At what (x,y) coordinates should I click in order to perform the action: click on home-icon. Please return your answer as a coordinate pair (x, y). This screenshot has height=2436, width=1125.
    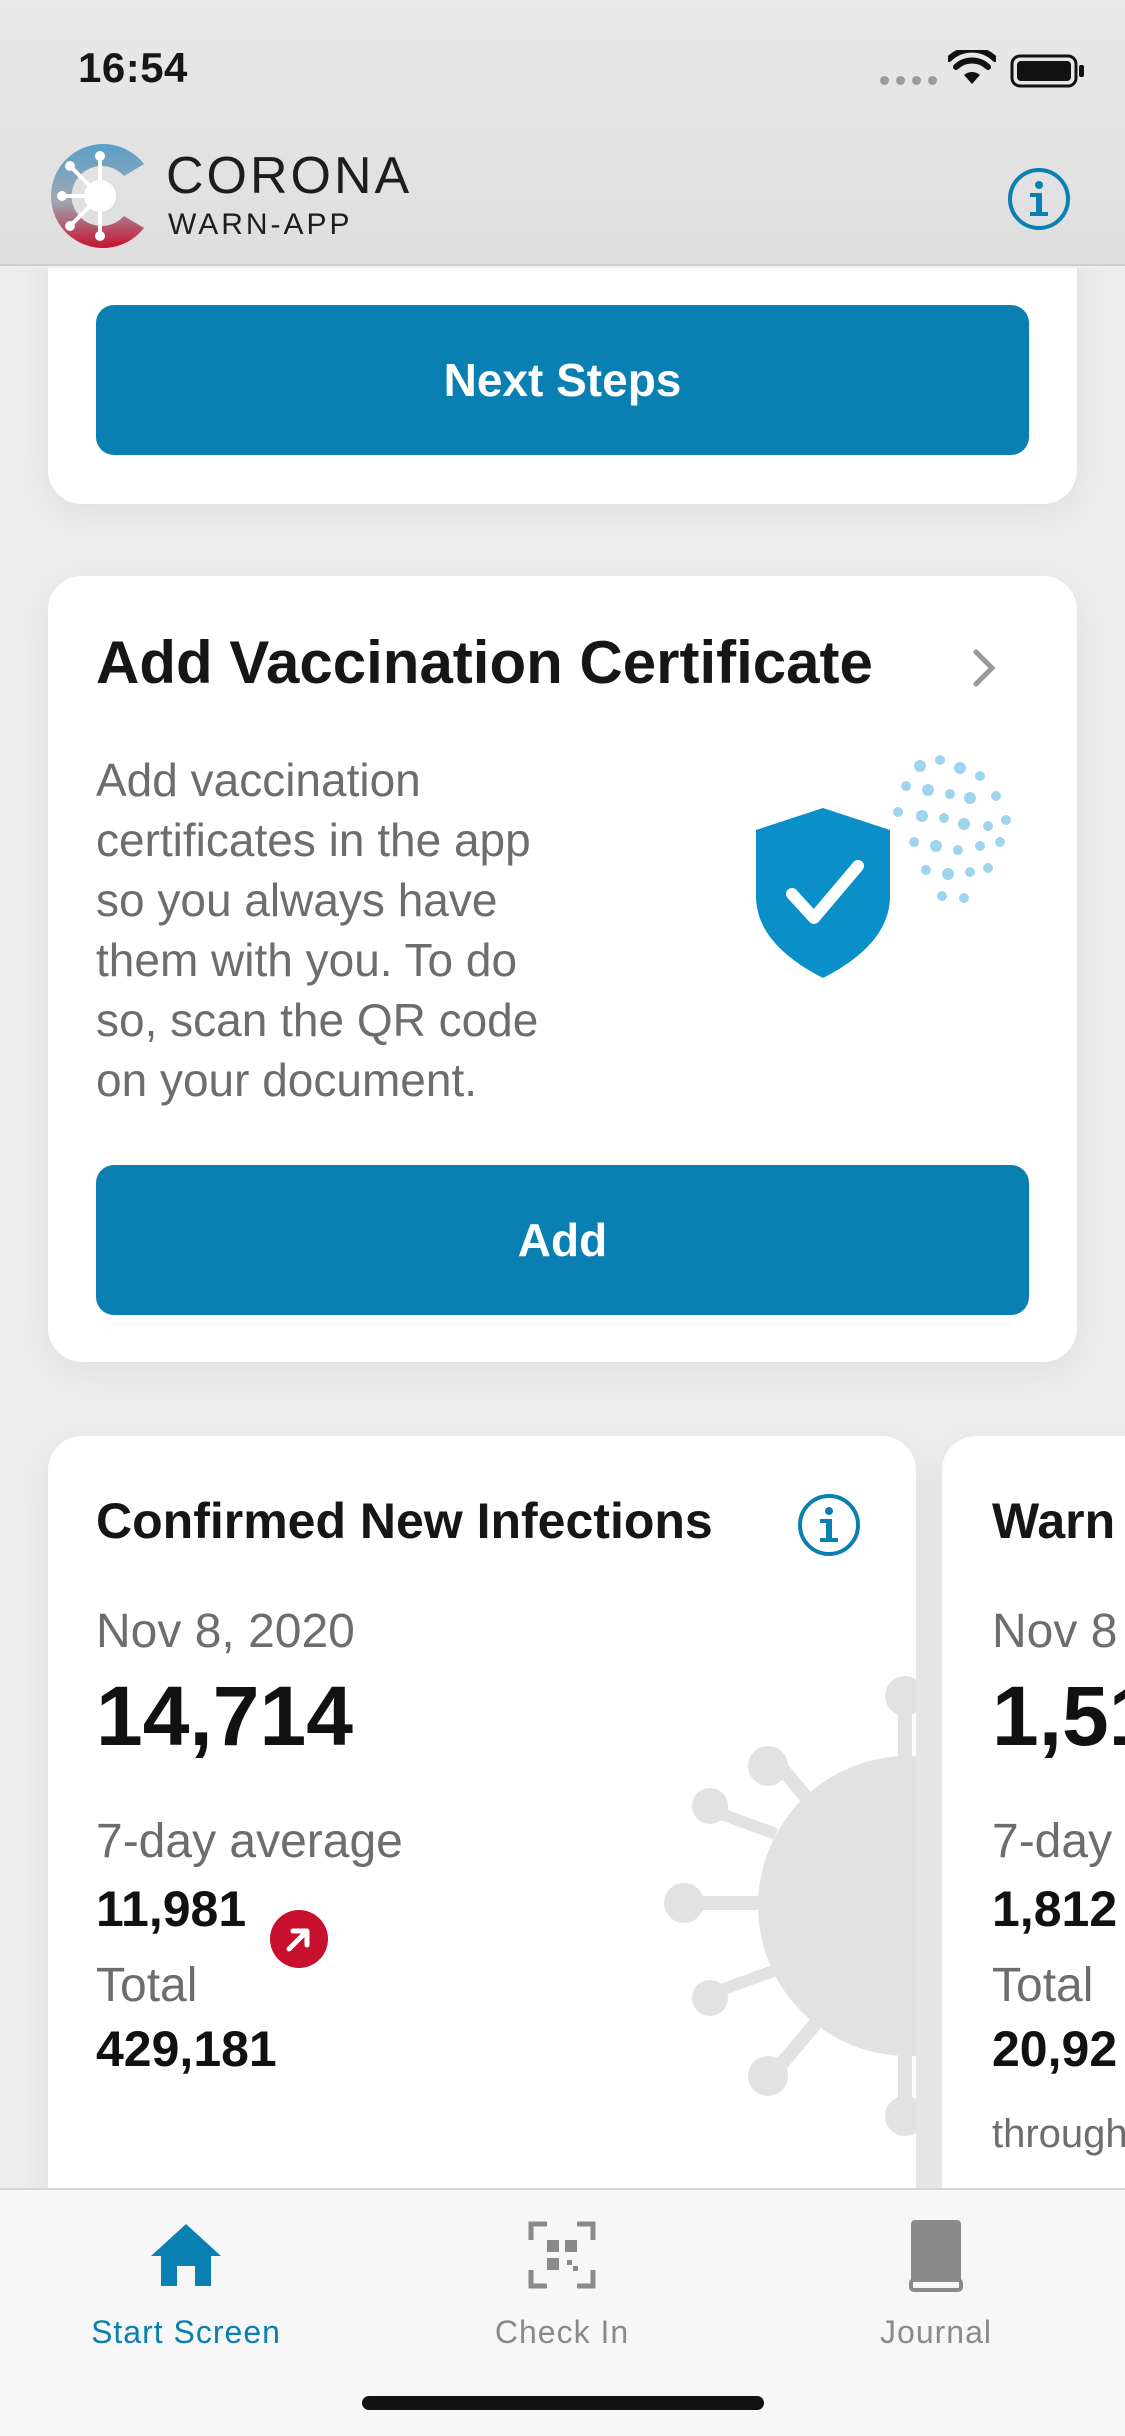
    Looking at the image, I should click on (186, 2255).